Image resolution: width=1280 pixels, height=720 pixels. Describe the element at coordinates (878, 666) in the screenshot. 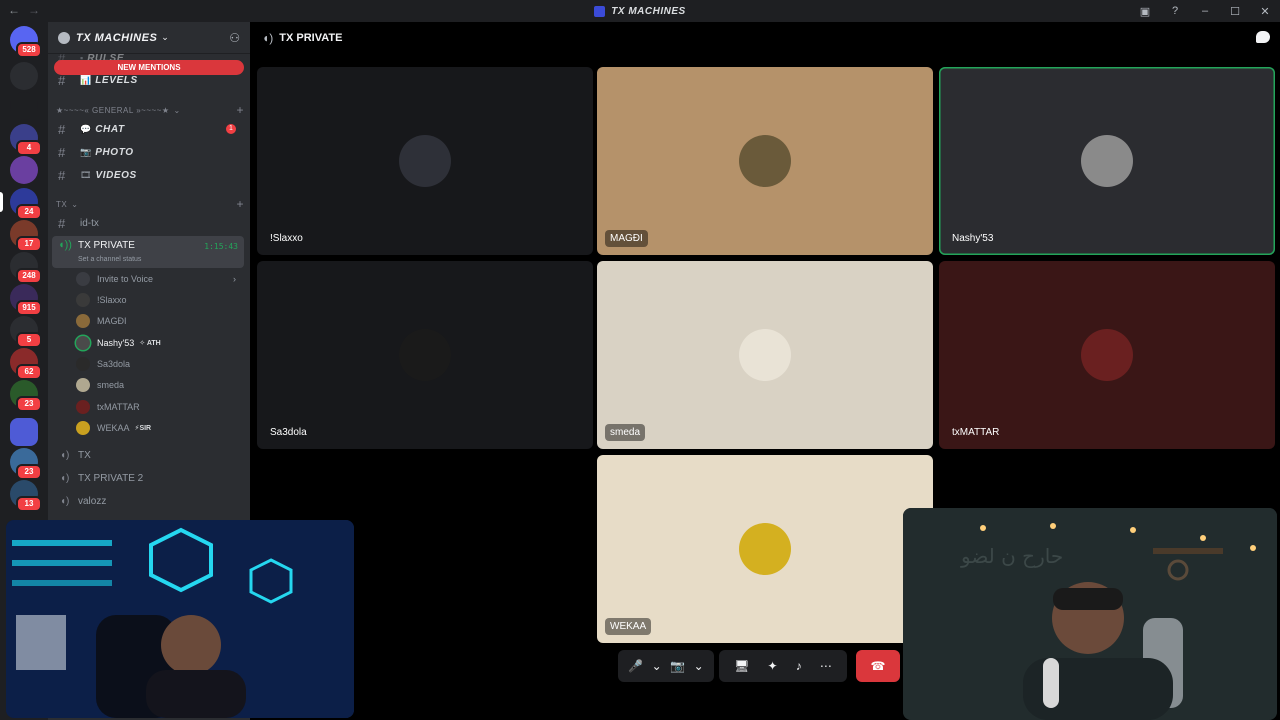

I see `disconnect-button: ☎` at that location.